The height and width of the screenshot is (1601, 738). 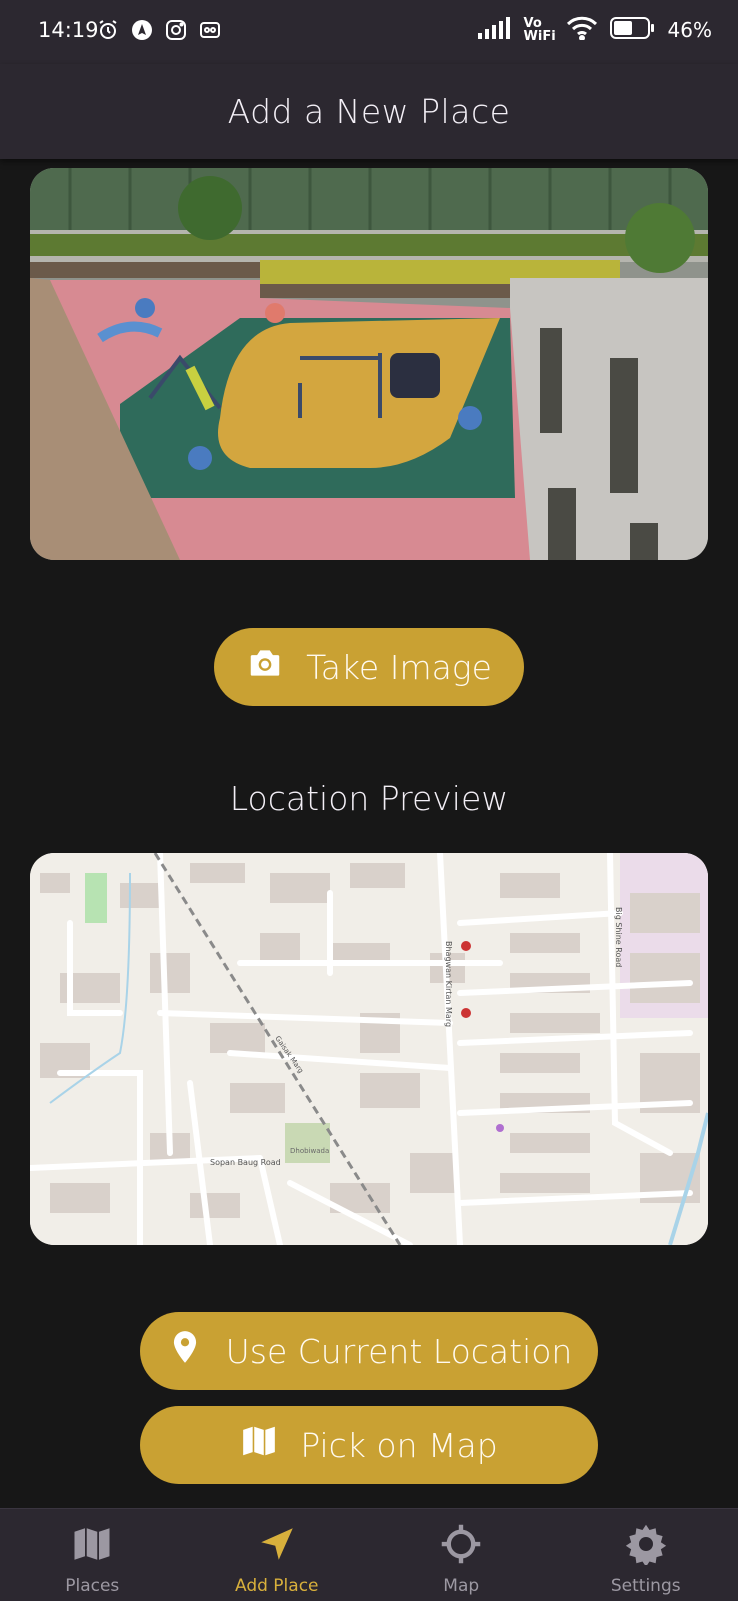 I want to click on tab-add-place: Add Place, so click(x=277, y=1555).